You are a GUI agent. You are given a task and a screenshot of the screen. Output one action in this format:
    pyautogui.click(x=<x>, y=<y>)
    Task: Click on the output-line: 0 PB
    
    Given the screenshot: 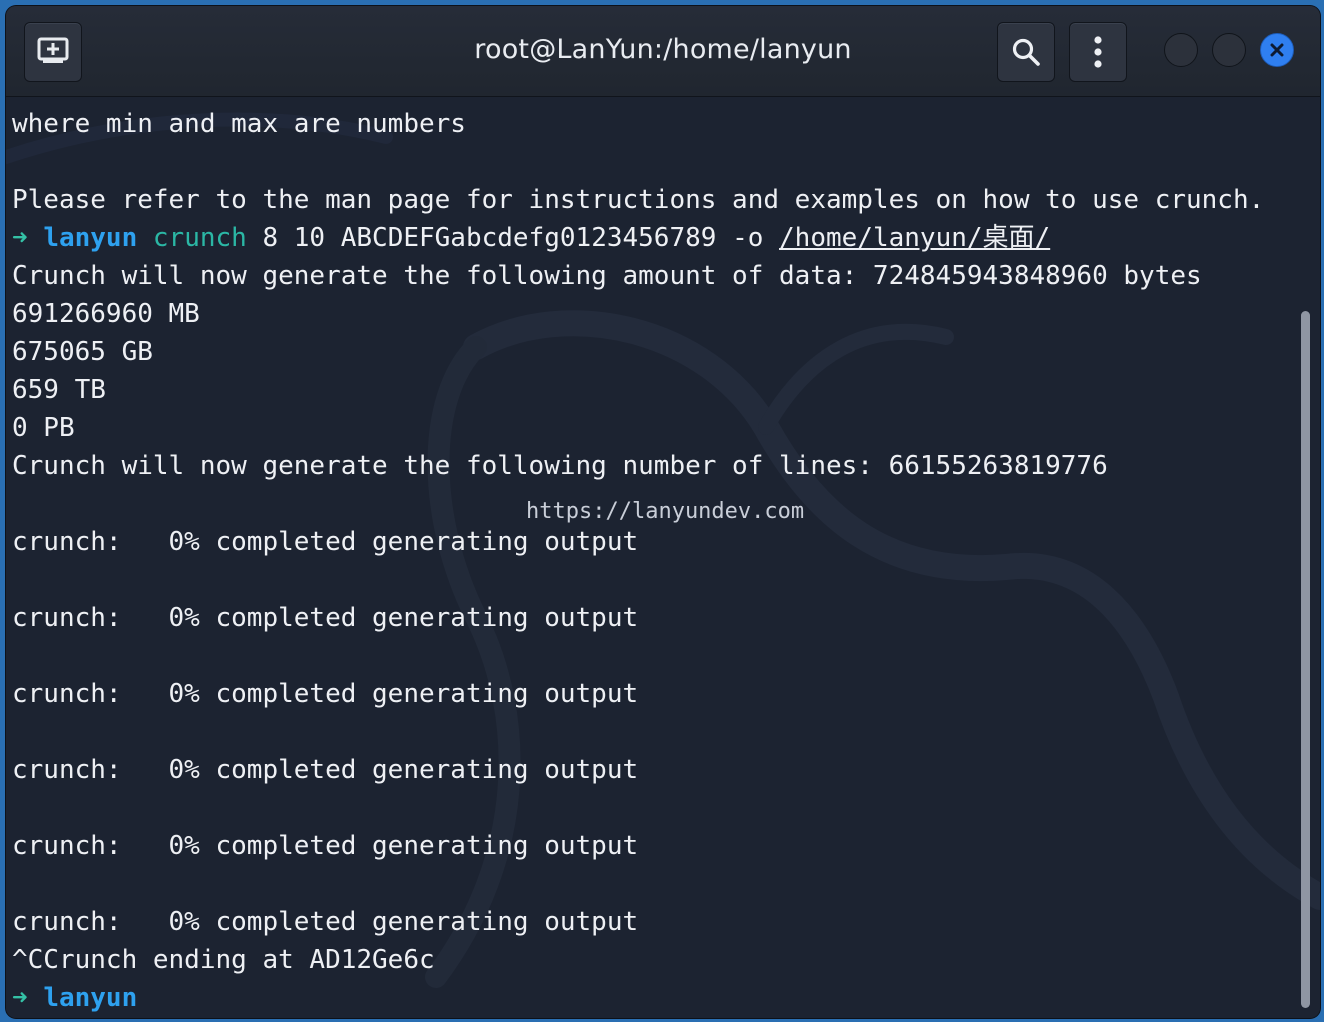 What is the action you would take?
    pyautogui.click(x=43, y=428)
    